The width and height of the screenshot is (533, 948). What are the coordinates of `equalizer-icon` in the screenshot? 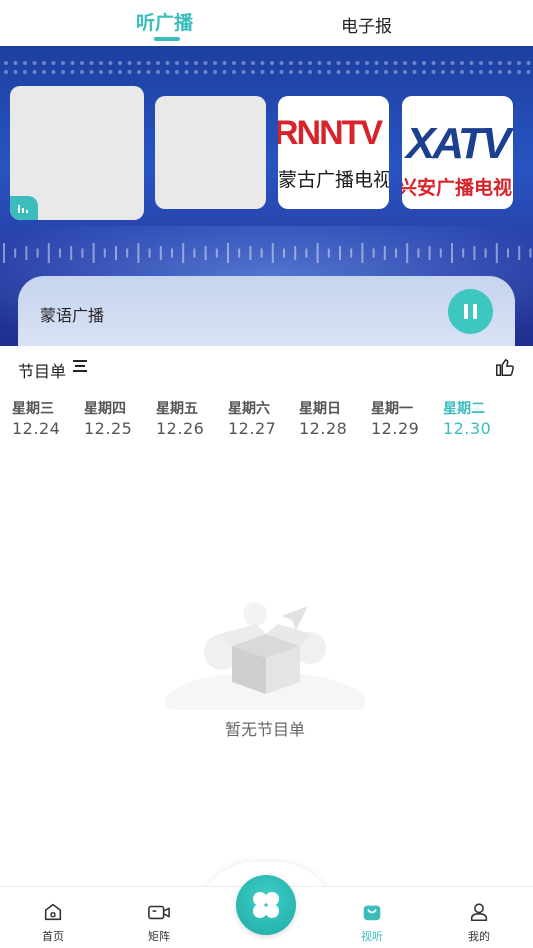 It's located at (23, 209).